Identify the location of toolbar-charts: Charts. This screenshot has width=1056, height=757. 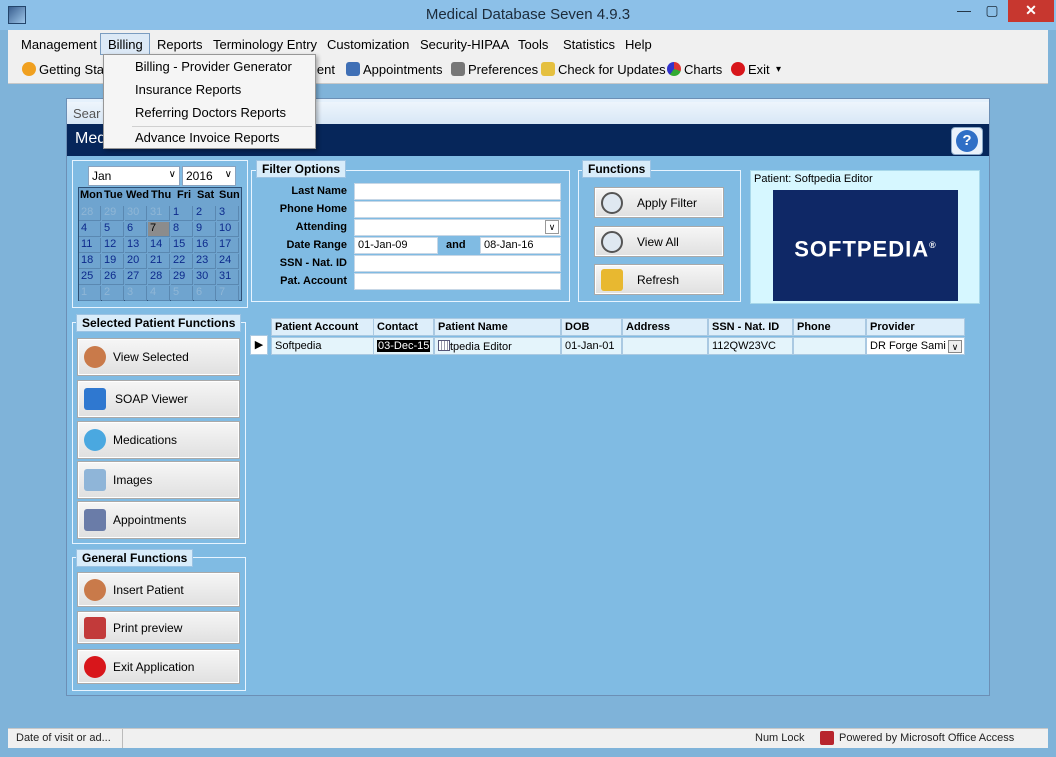
(694, 69).